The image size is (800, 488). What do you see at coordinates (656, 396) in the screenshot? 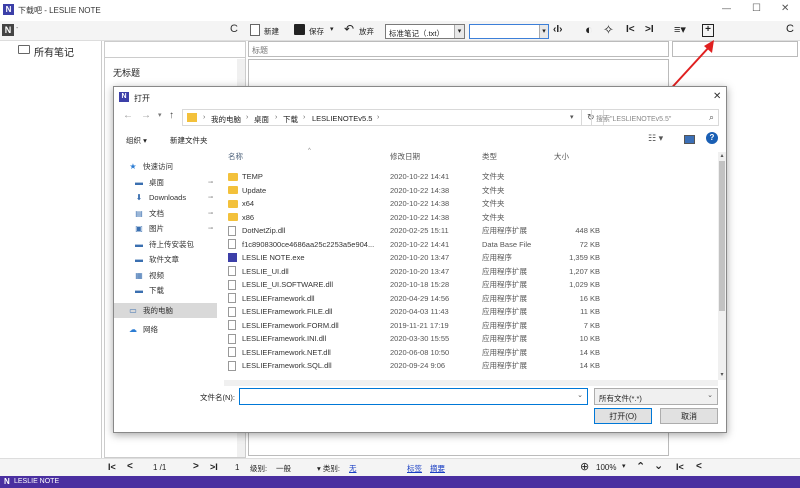
I see `filetype-filter-select: 所有文件(*.*) ⌄` at bounding box center [656, 396].